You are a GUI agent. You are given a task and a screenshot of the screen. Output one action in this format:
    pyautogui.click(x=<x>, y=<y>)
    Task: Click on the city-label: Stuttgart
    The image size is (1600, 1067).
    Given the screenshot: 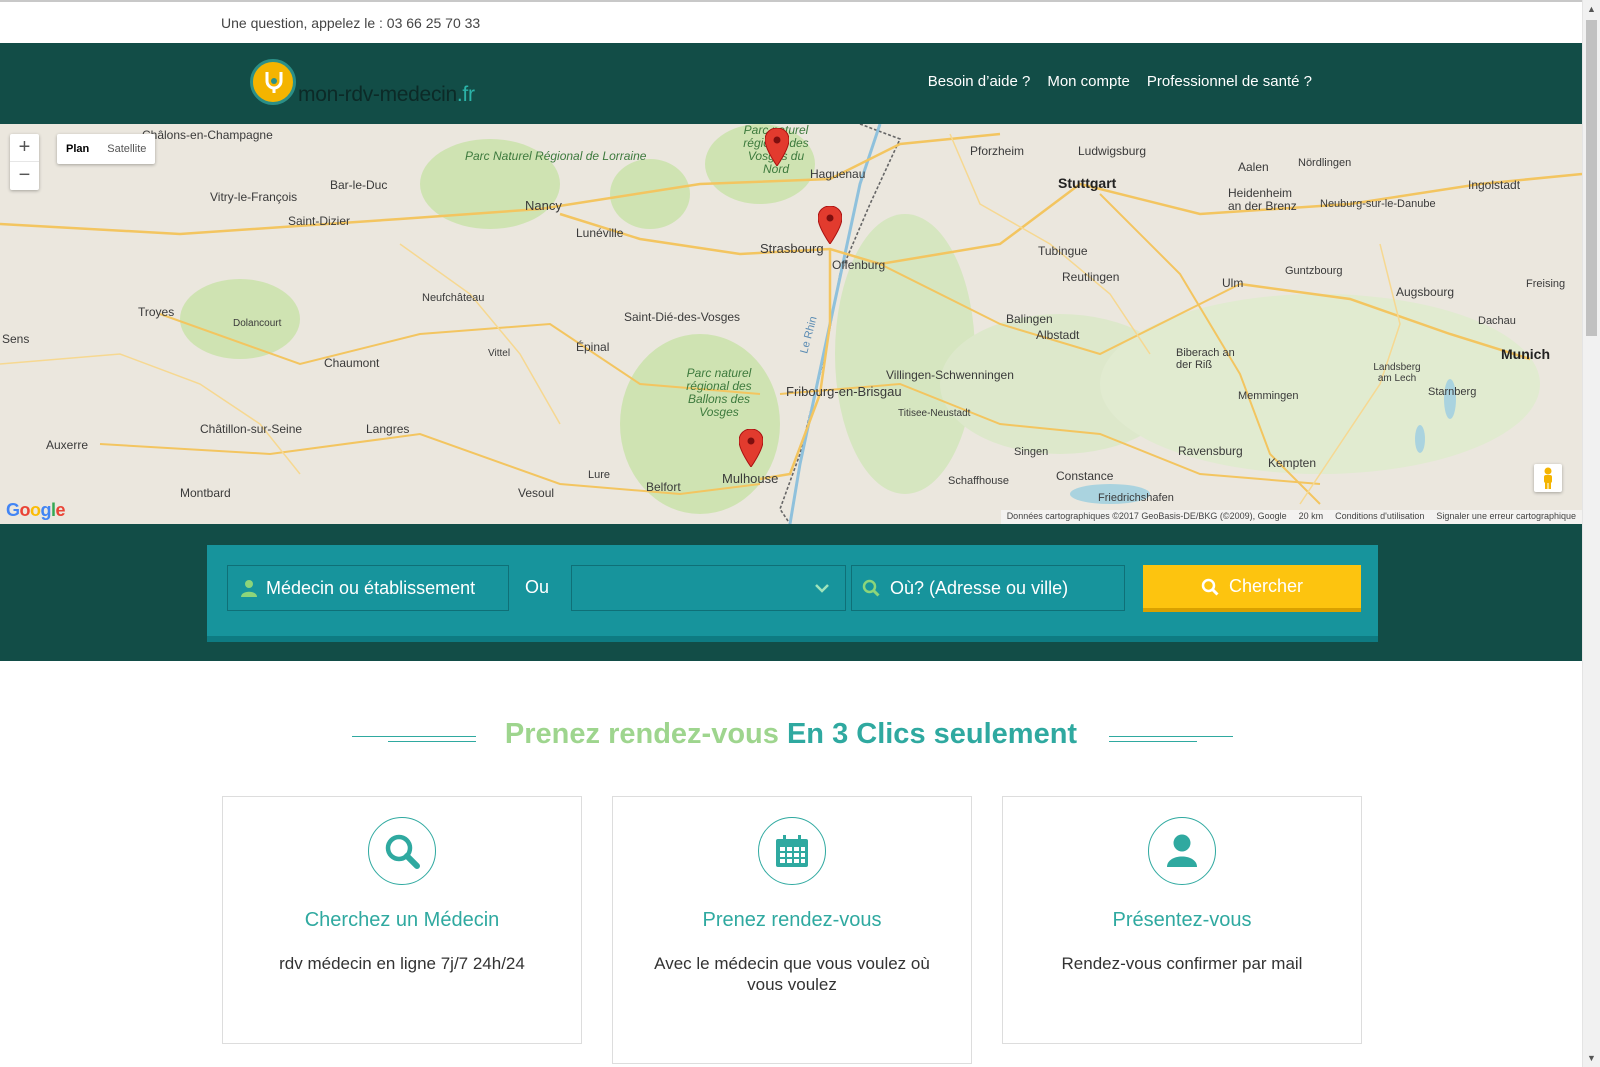 What is the action you would take?
    pyautogui.click(x=1087, y=183)
    